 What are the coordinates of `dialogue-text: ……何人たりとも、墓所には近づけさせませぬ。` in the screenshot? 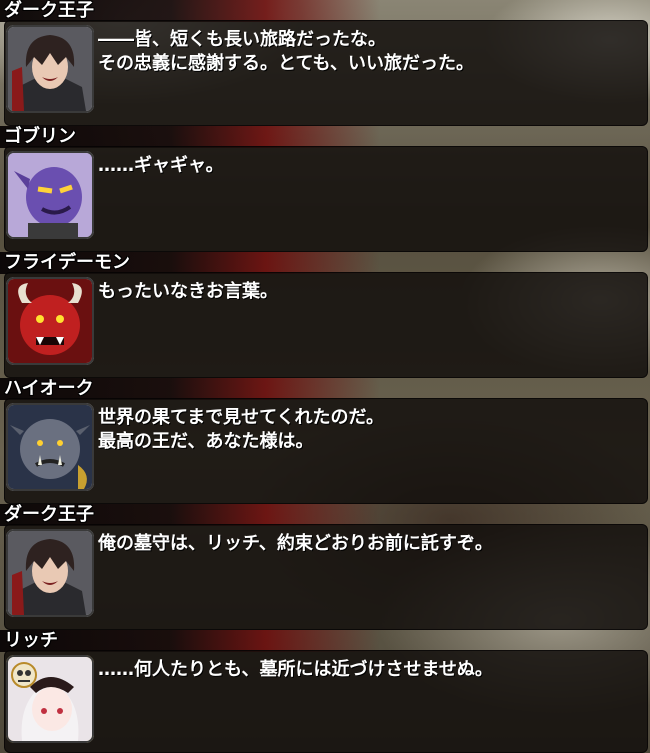 It's located at (368, 670).